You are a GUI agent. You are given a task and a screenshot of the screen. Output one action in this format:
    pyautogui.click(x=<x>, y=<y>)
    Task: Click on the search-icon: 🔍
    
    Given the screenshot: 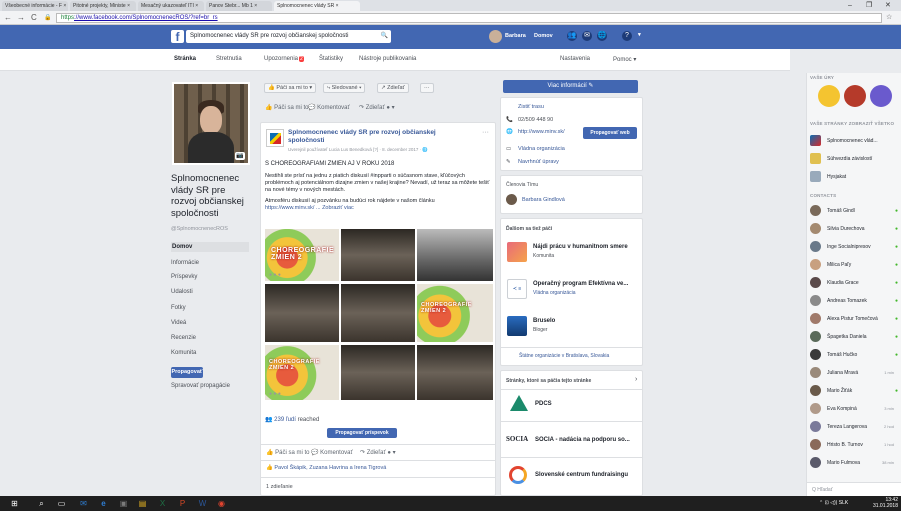 What is the action you would take?
    pyautogui.click(x=384, y=36)
    